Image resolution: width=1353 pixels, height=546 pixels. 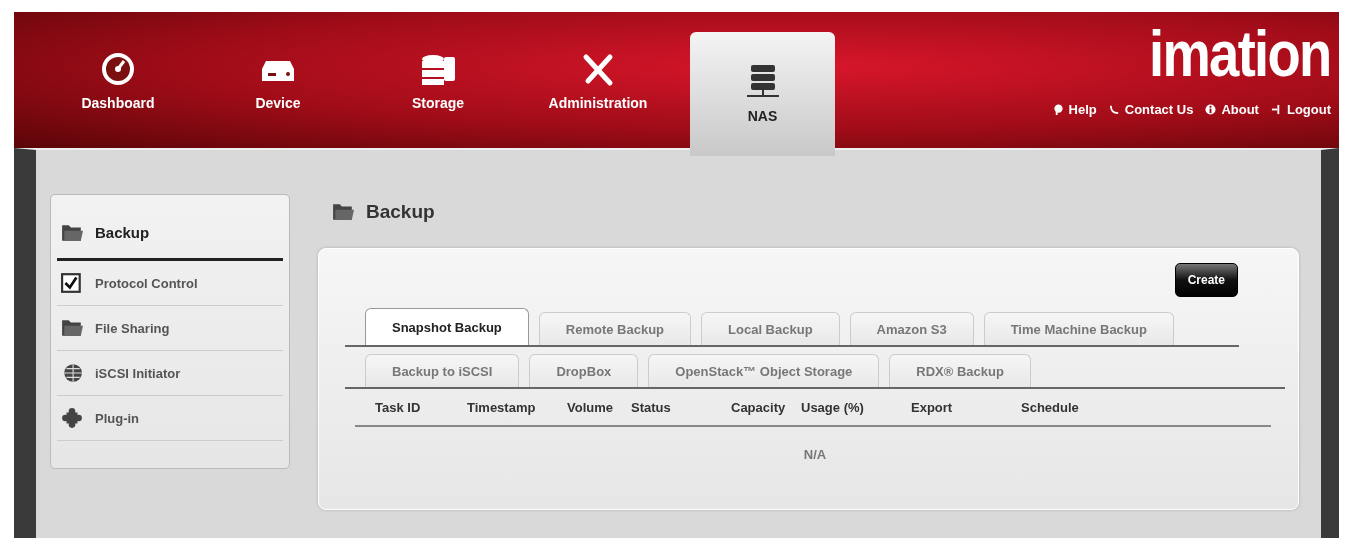 What do you see at coordinates (1078, 328) in the screenshot?
I see `tab: Time Machine Backup` at bounding box center [1078, 328].